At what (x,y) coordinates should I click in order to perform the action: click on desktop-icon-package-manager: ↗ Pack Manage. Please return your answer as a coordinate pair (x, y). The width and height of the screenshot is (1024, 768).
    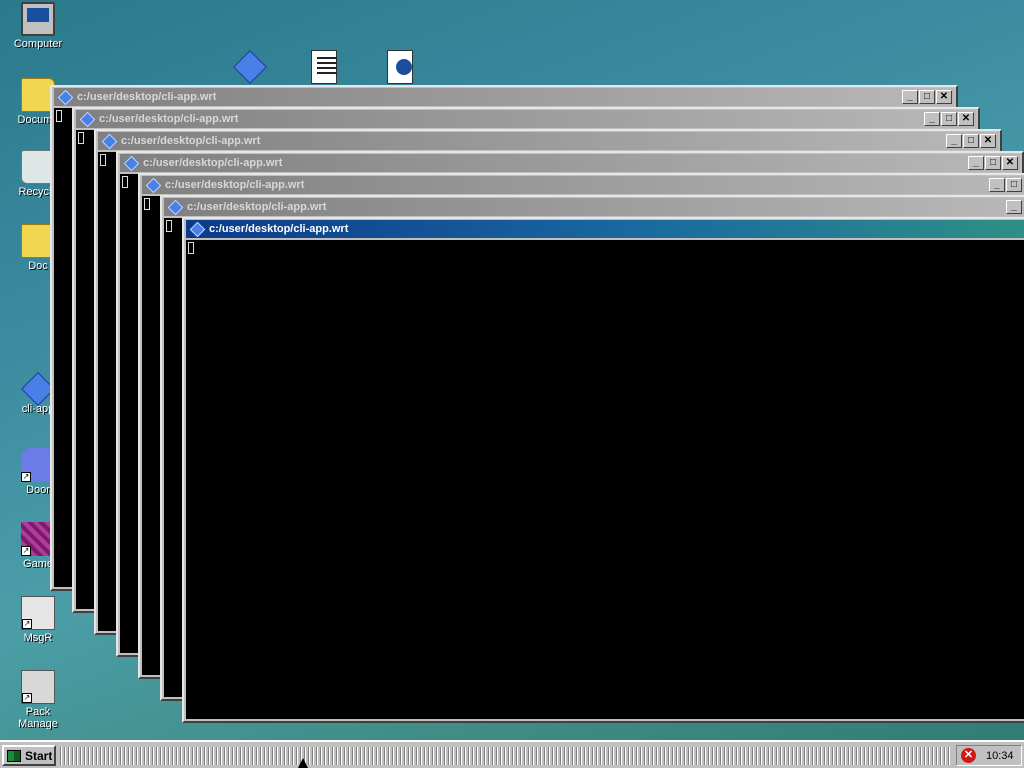
    Looking at the image, I should click on (38, 700).